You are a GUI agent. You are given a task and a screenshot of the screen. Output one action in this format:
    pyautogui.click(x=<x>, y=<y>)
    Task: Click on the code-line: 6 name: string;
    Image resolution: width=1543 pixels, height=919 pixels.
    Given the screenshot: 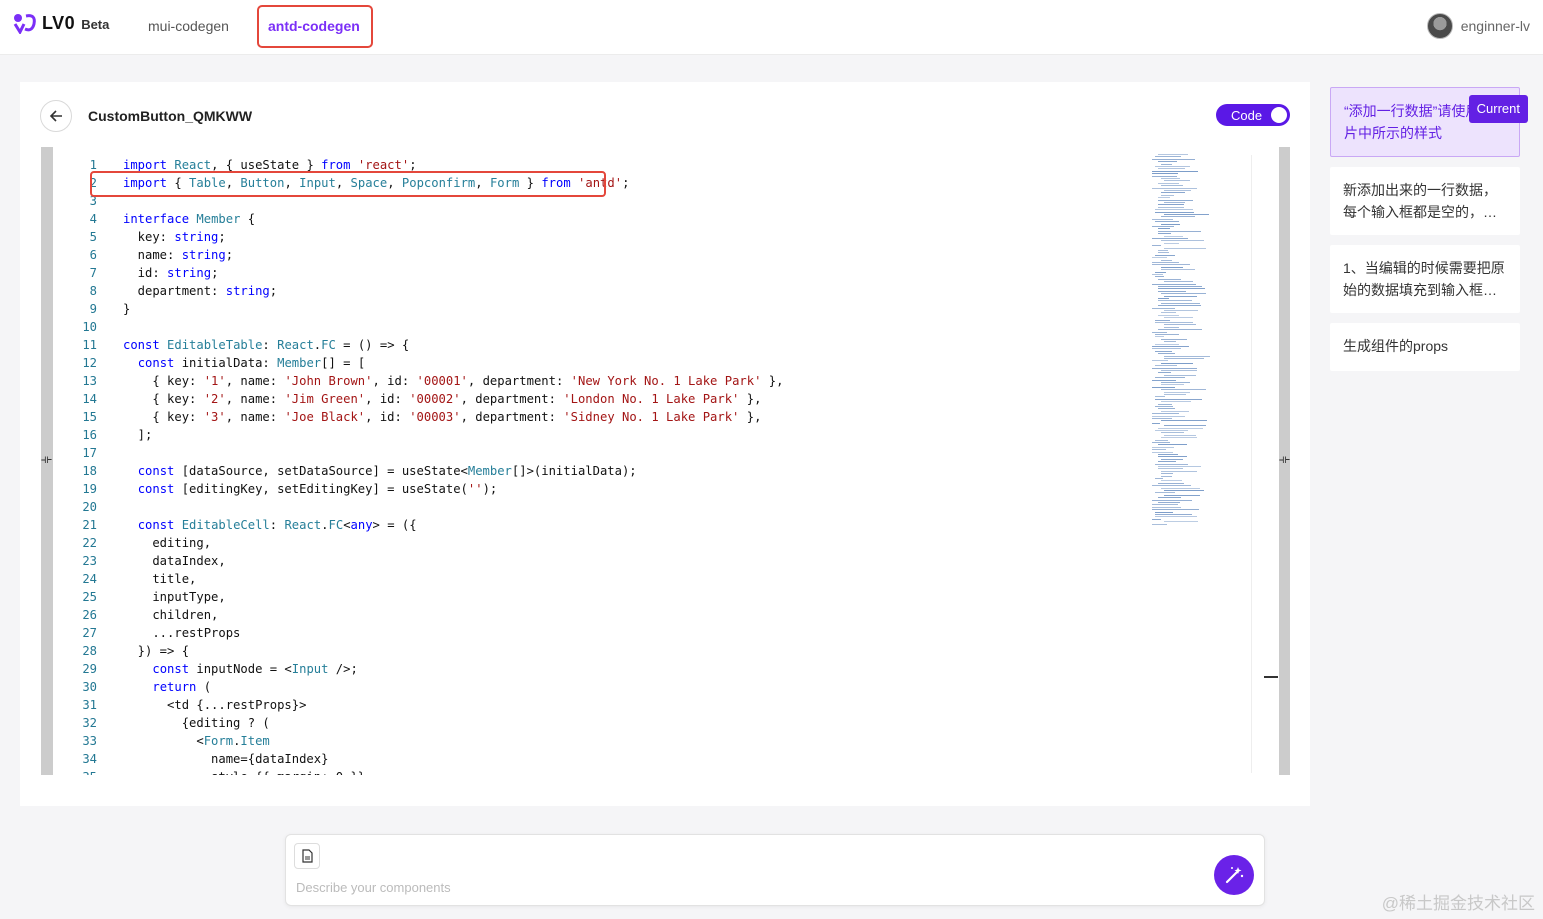 What is the action you would take?
    pyautogui.click(x=603, y=255)
    